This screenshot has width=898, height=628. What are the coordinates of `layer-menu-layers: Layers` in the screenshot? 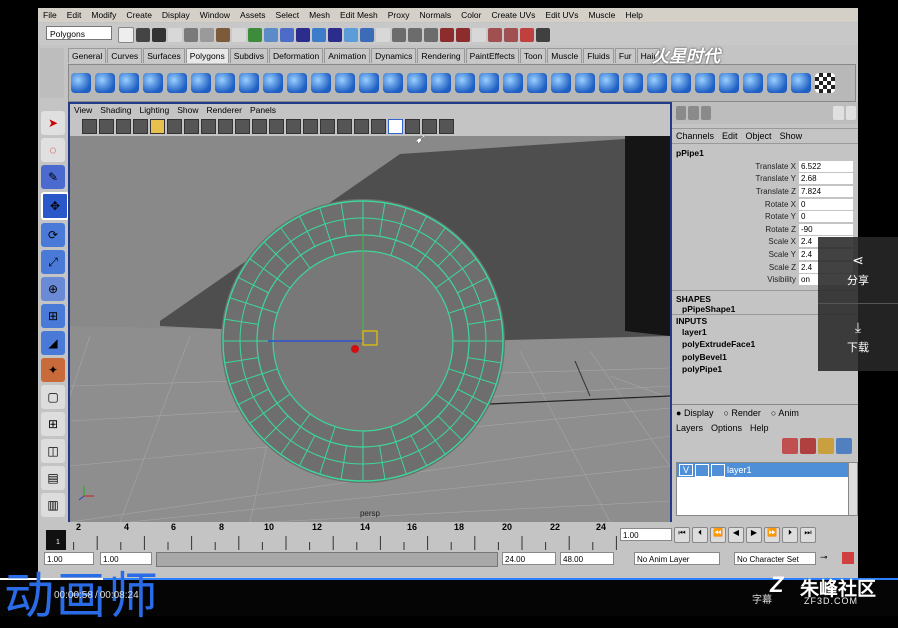 It's located at (689, 428).